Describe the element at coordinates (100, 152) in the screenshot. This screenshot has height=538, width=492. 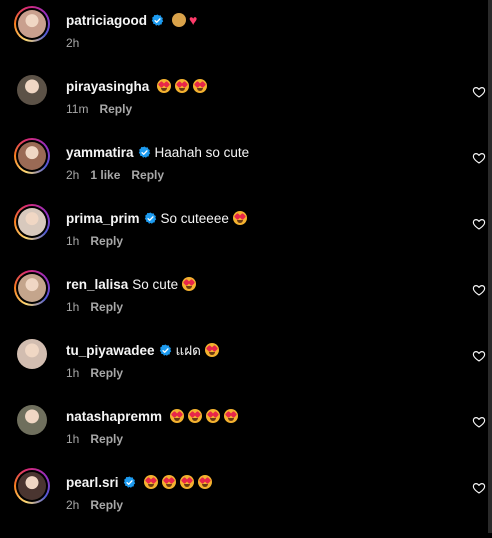
I see `comment-username: yammatira` at that location.